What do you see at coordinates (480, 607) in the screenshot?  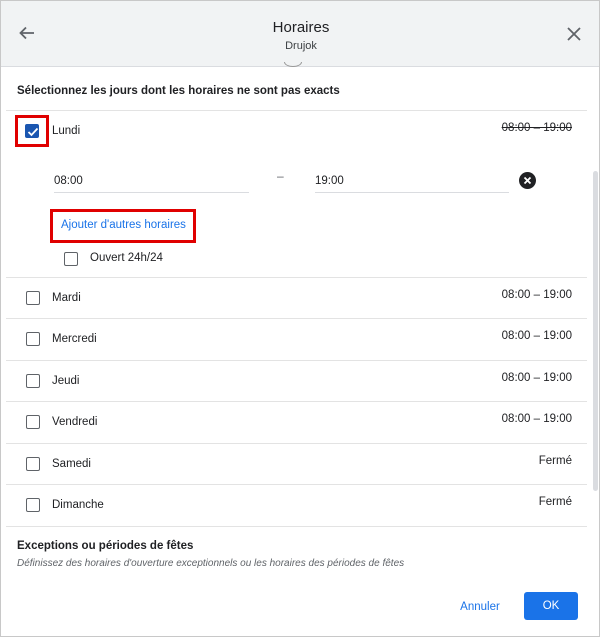 I see `cancel-button: Annuler` at bounding box center [480, 607].